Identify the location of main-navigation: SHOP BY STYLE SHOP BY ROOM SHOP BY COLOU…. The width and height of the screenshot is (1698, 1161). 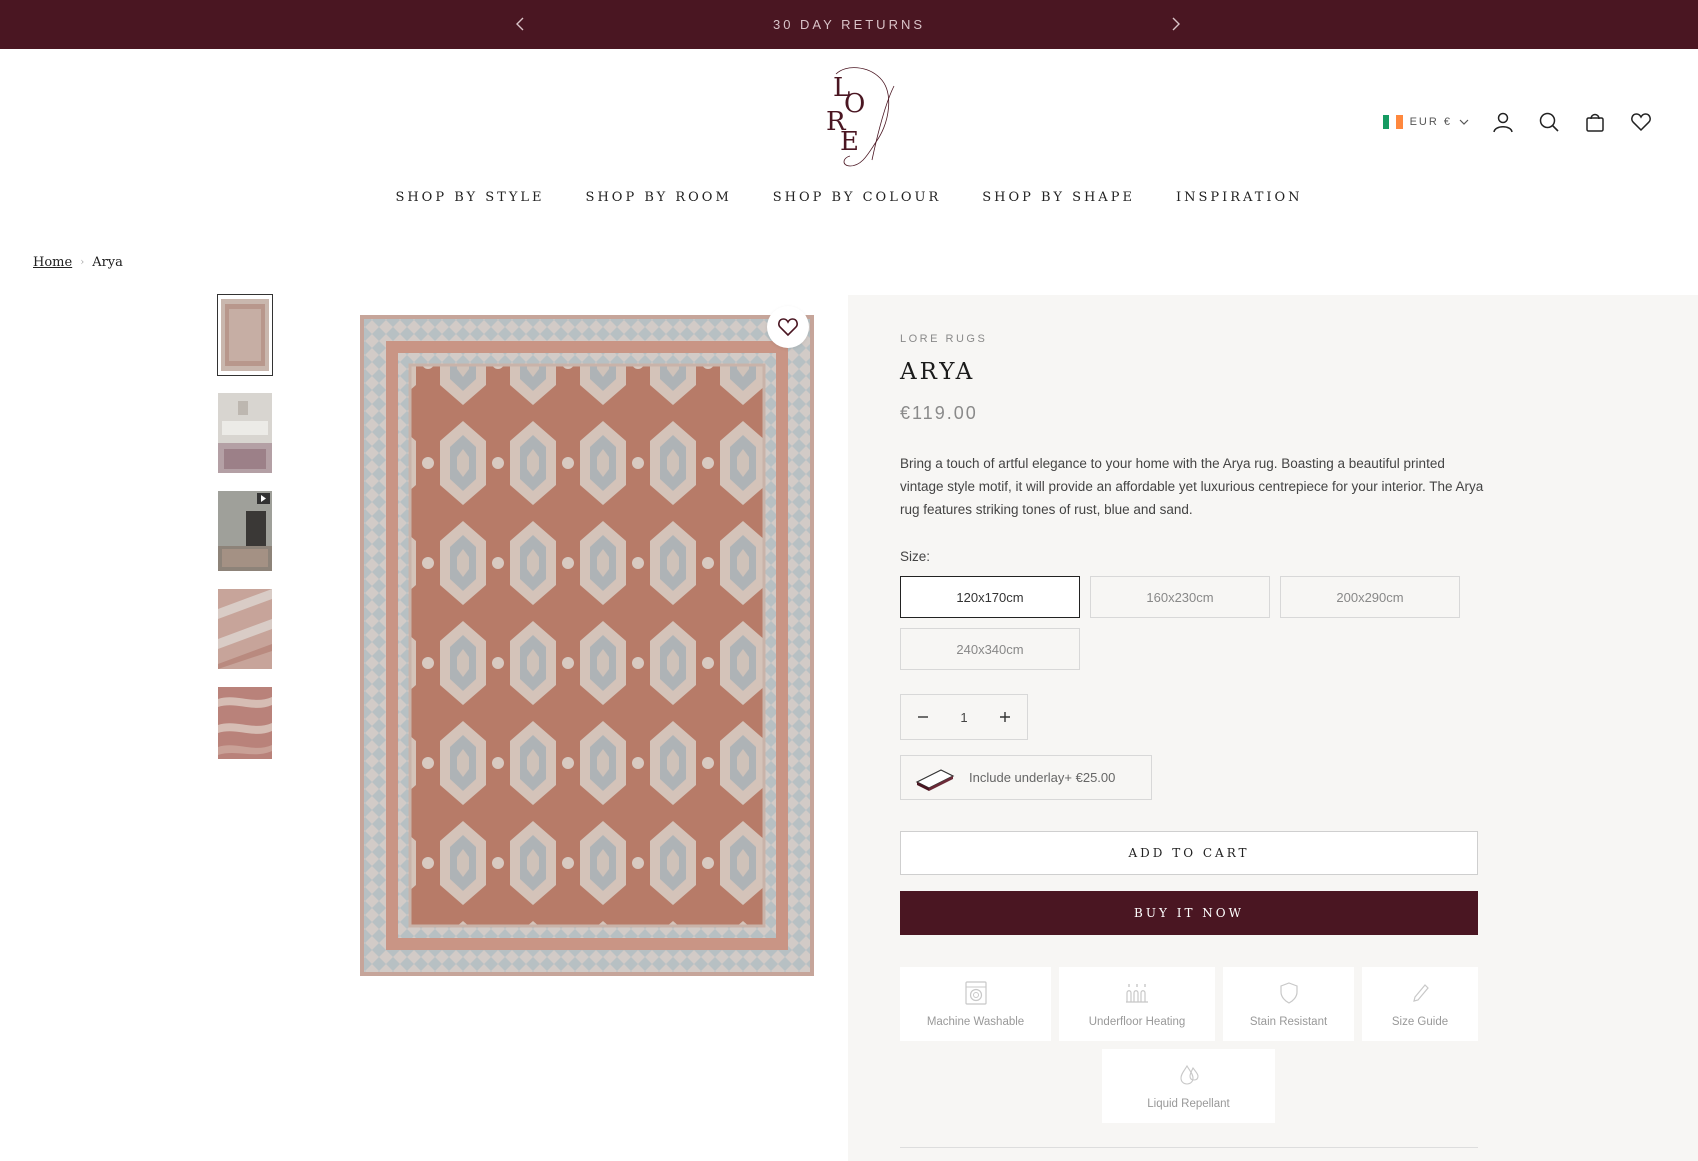
(849, 197).